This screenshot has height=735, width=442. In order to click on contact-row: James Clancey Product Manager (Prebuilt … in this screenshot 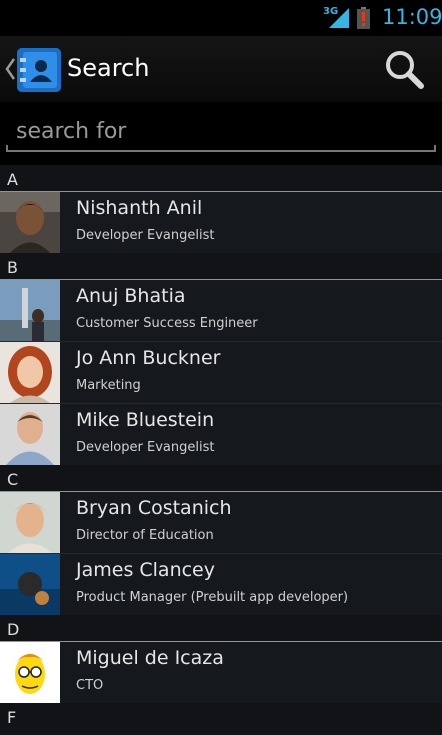, I will do `click(221, 584)`.